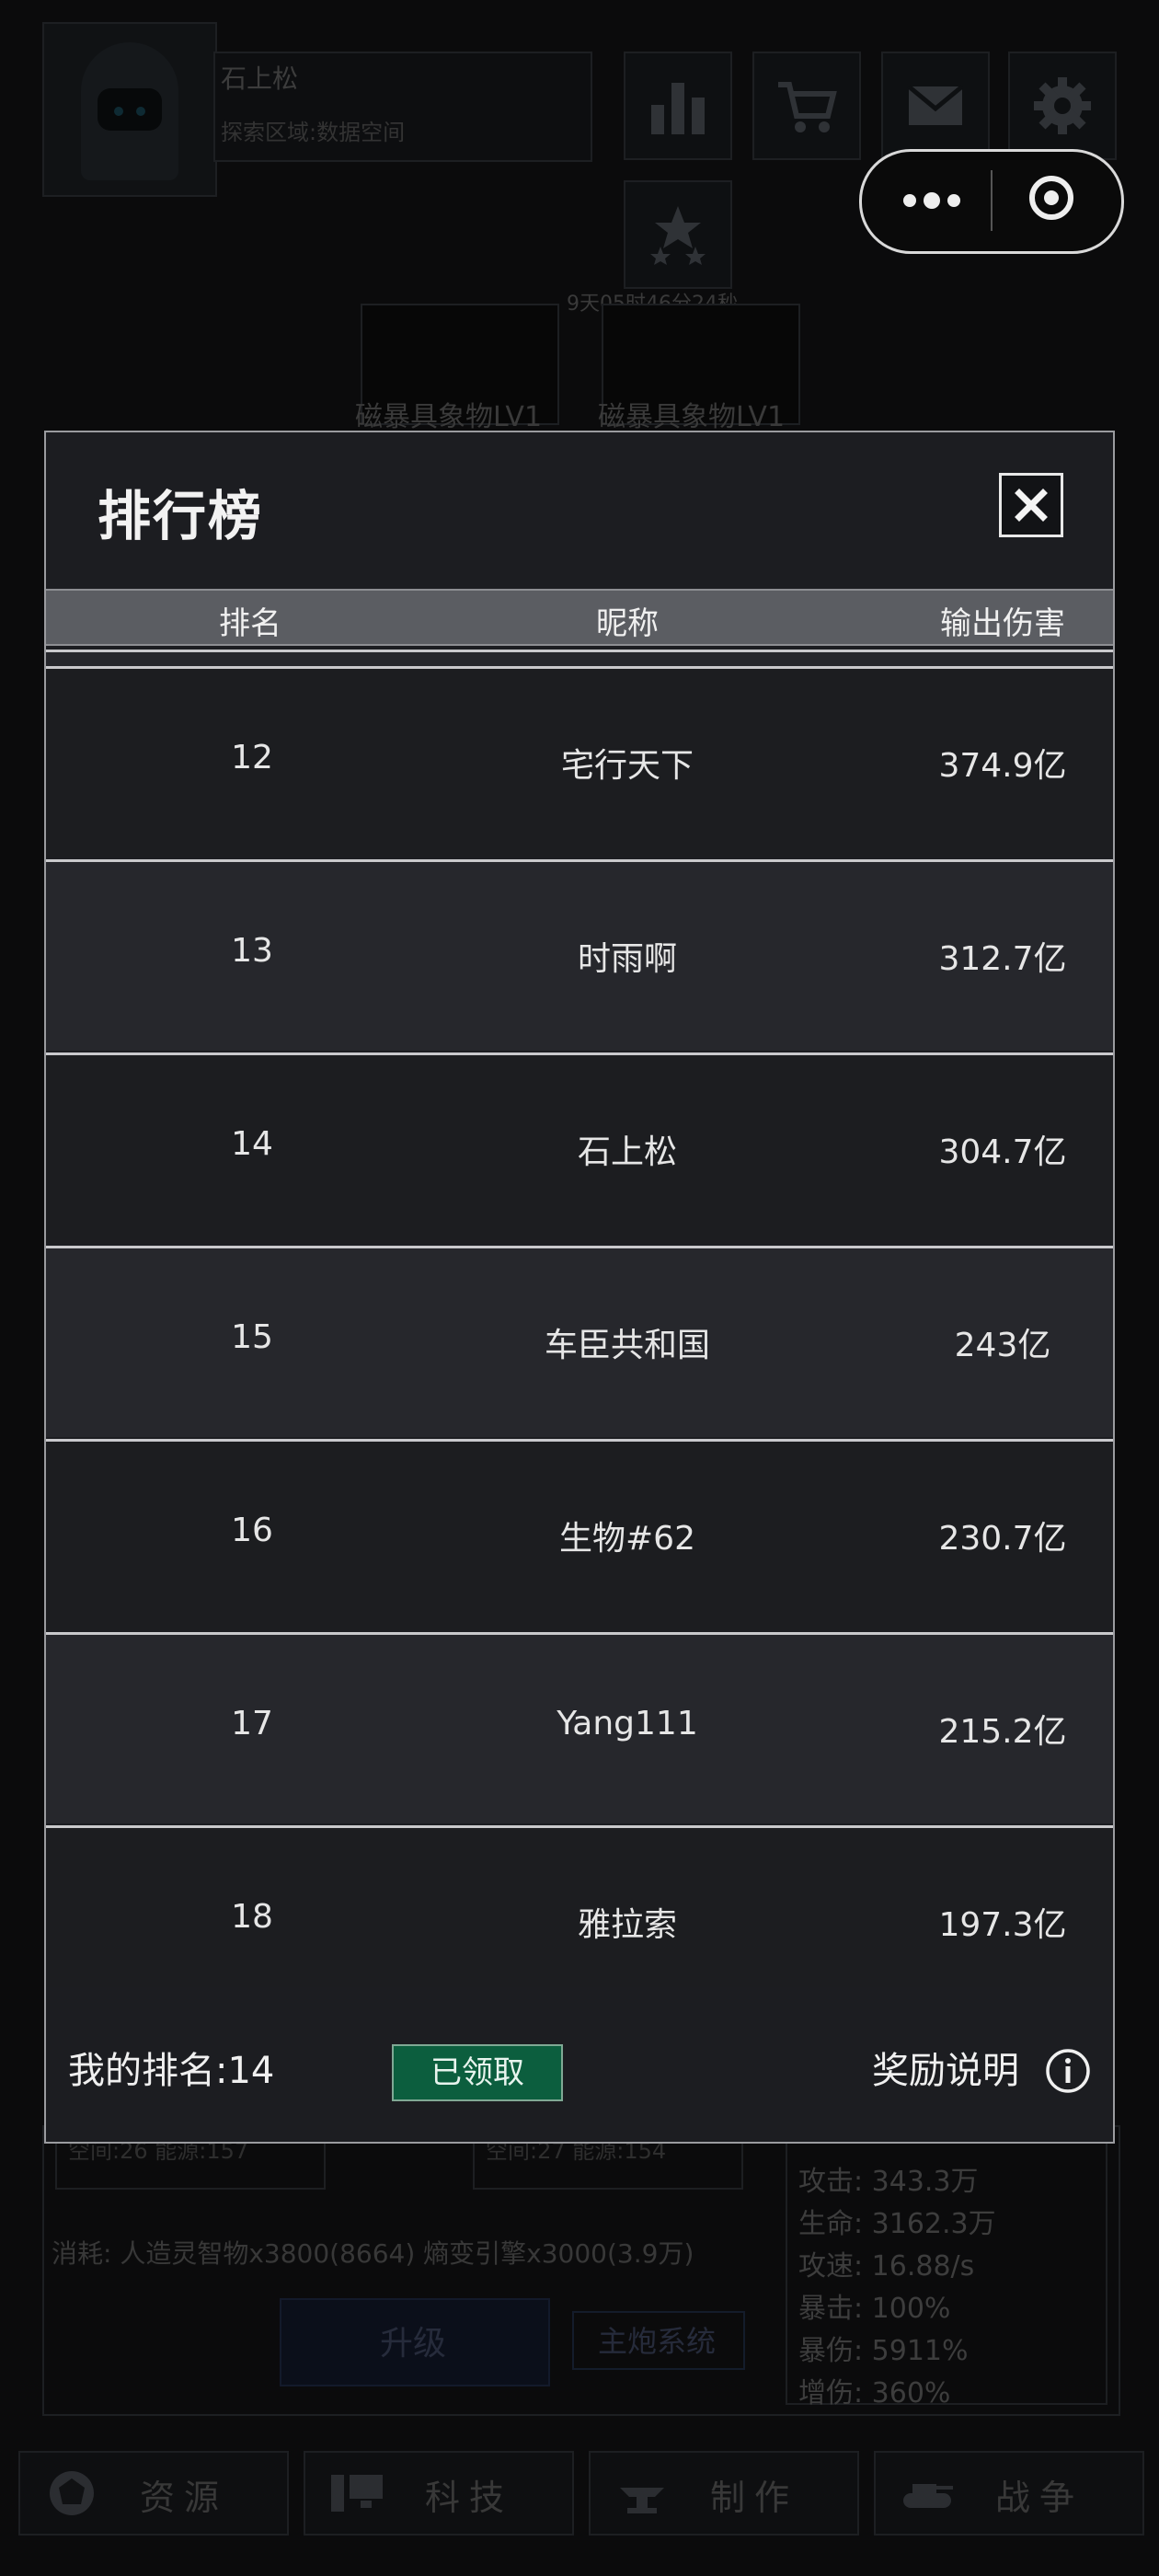  What do you see at coordinates (692, 417) in the screenshot?
I see `item-slot-2-label: 磁暴具象物LV1` at bounding box center [692, 417].